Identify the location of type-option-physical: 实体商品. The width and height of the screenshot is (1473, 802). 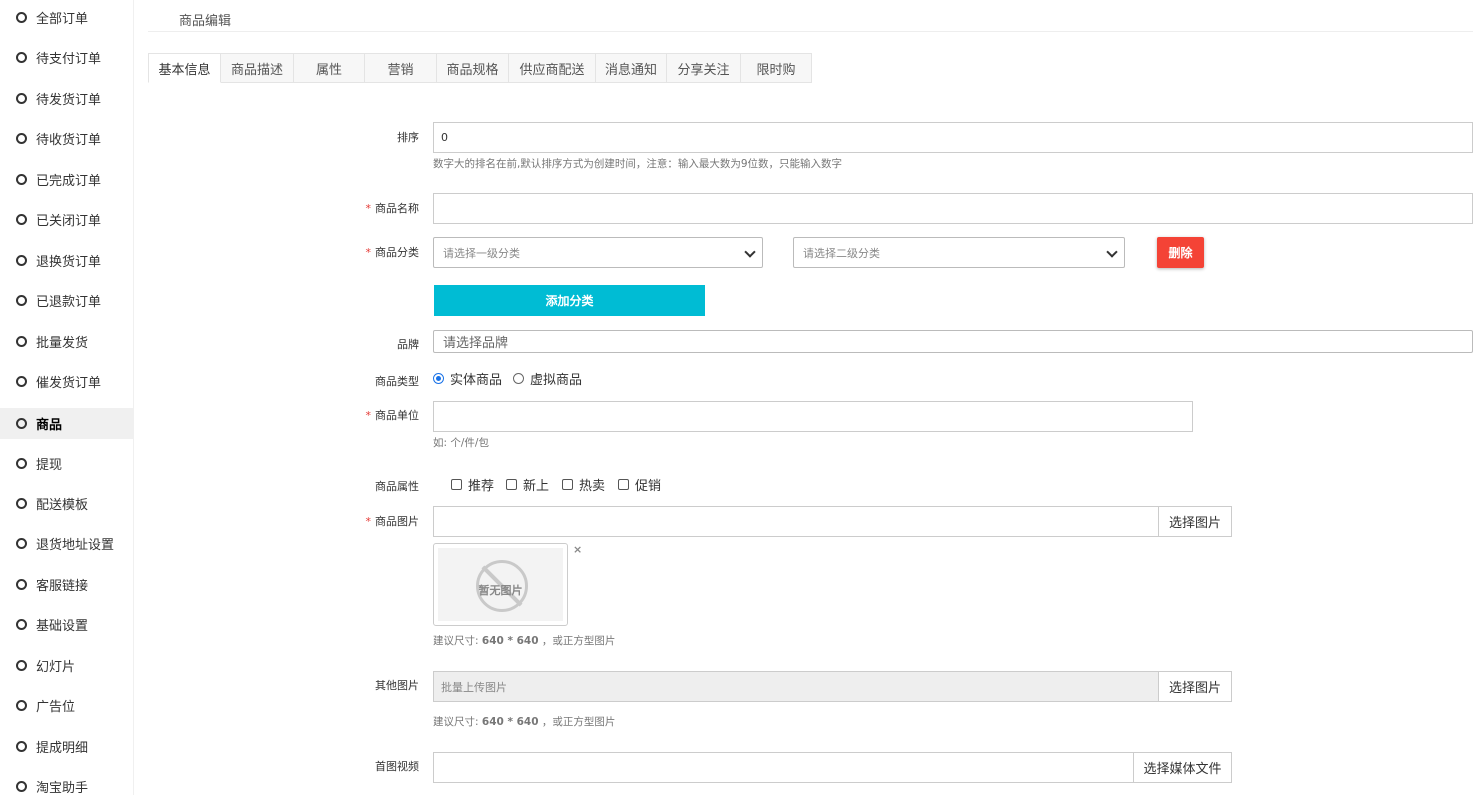
(467, 378).